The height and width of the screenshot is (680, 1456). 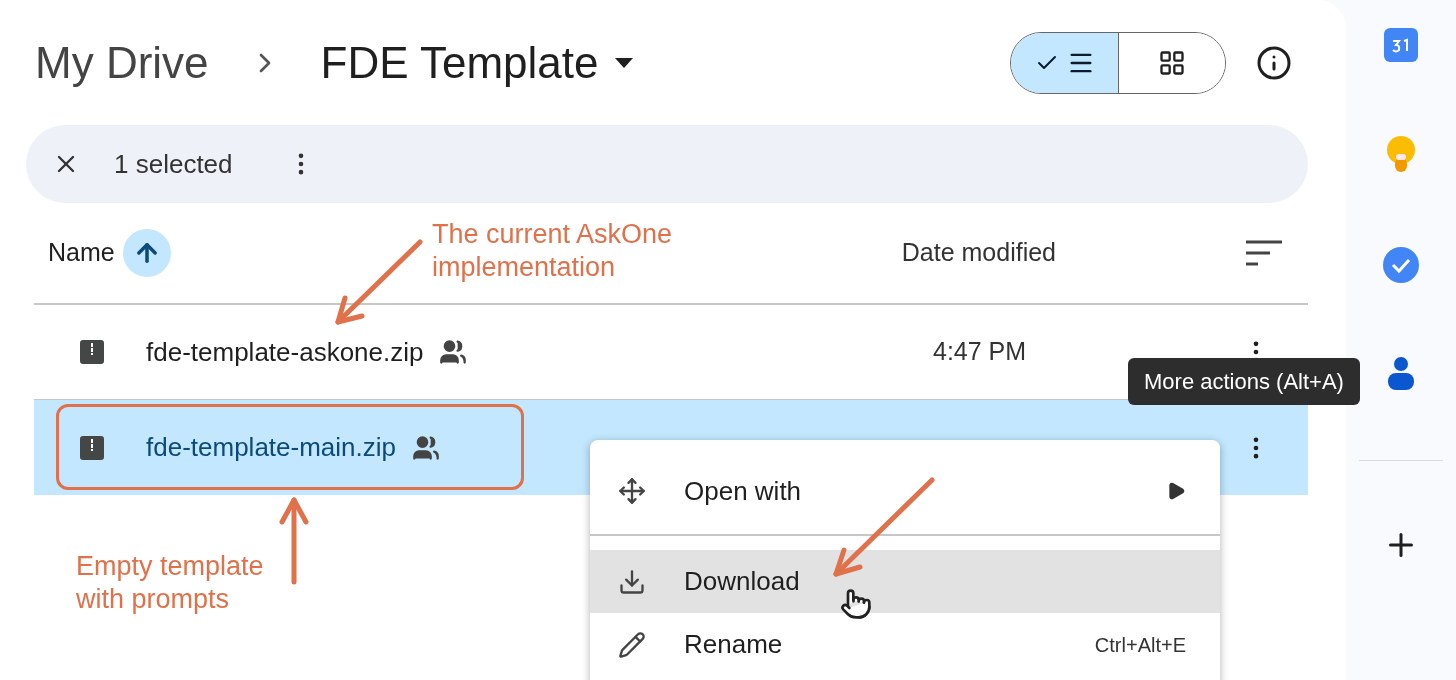 What do you see at coordinates (553, 251) in the screenshot?
I see `annotation-text: The current AskOne implementation` at bounding box center [553, 251].